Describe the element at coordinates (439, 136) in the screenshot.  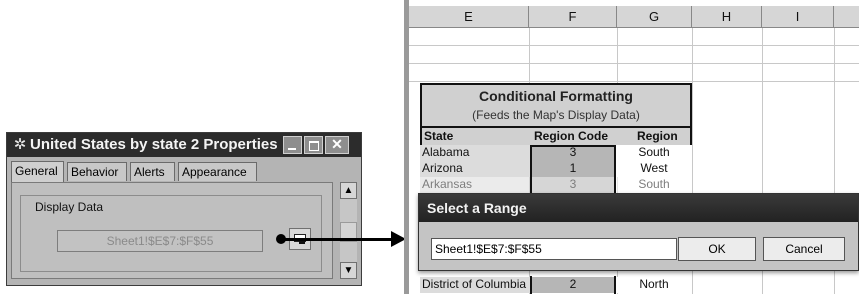
I see `header-state: State` at that location.